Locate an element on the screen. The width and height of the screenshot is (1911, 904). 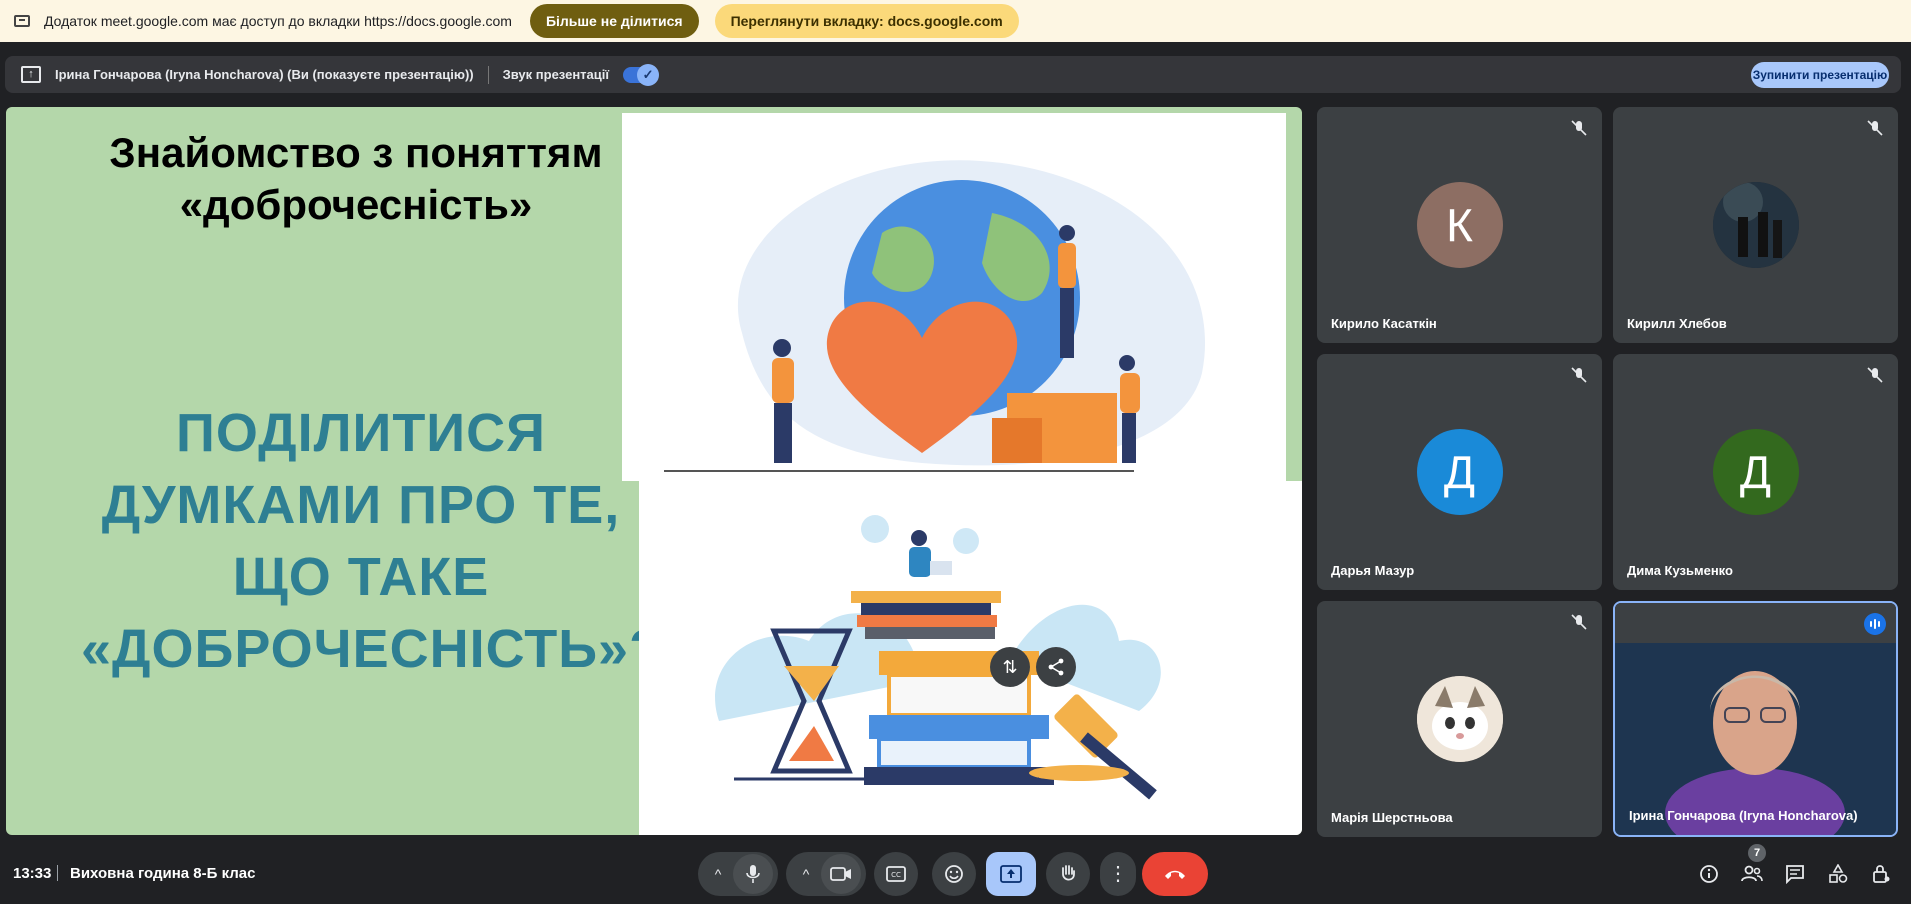
captions-button: CC is located at coordinates (896, 874).